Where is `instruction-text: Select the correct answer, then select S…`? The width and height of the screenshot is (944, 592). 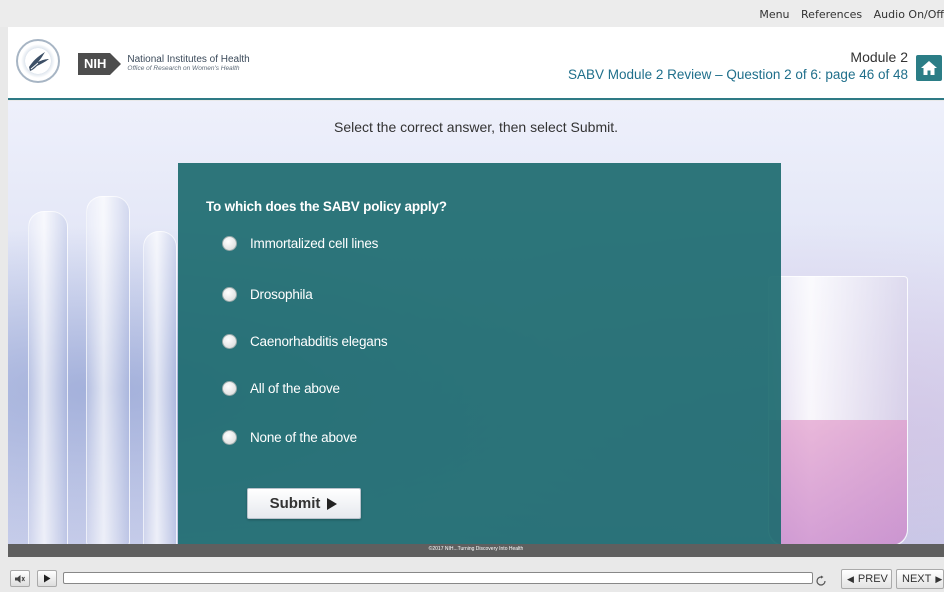
instruction-text: Select the correct answer, then select S… is located at coordinates (476, 127).